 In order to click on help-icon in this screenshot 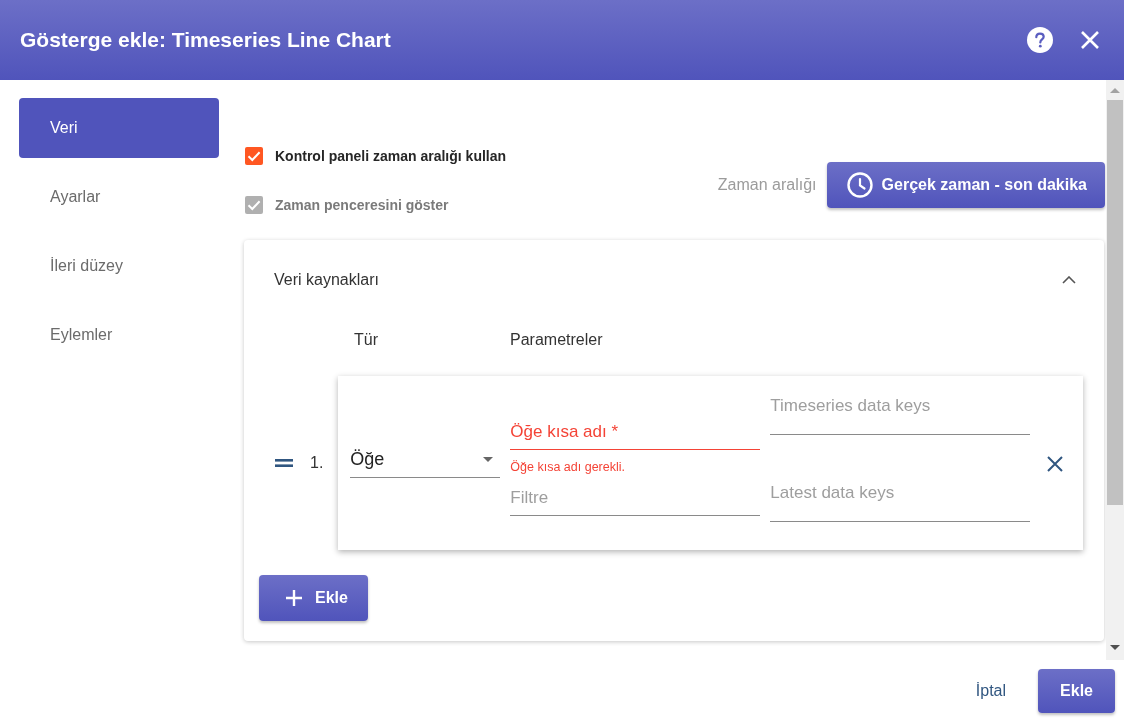, I will do `click(1040, 40)`.